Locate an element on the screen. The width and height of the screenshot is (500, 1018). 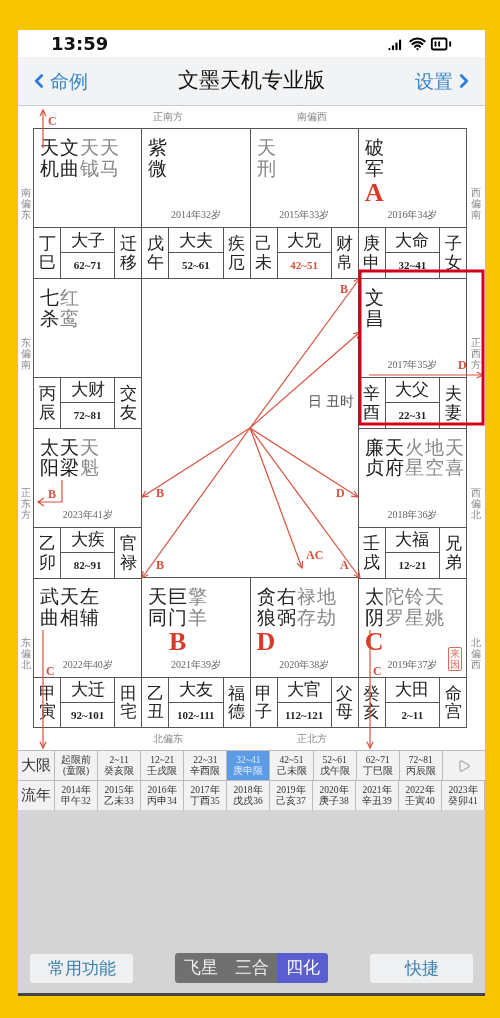
period-cell: 2015年 乙未33 is located at coordinates (119, 795).